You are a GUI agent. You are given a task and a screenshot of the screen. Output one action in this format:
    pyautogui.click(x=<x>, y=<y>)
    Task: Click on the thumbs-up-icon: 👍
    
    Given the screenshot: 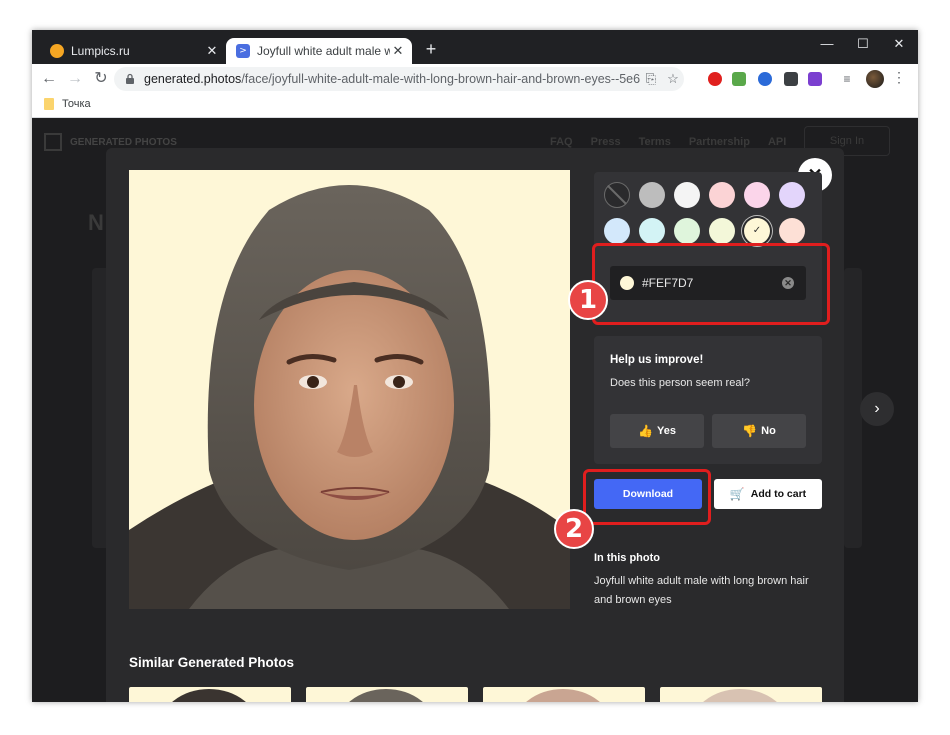 What is the action you would take?
    pyautogui.click(x=645, y=431)
    